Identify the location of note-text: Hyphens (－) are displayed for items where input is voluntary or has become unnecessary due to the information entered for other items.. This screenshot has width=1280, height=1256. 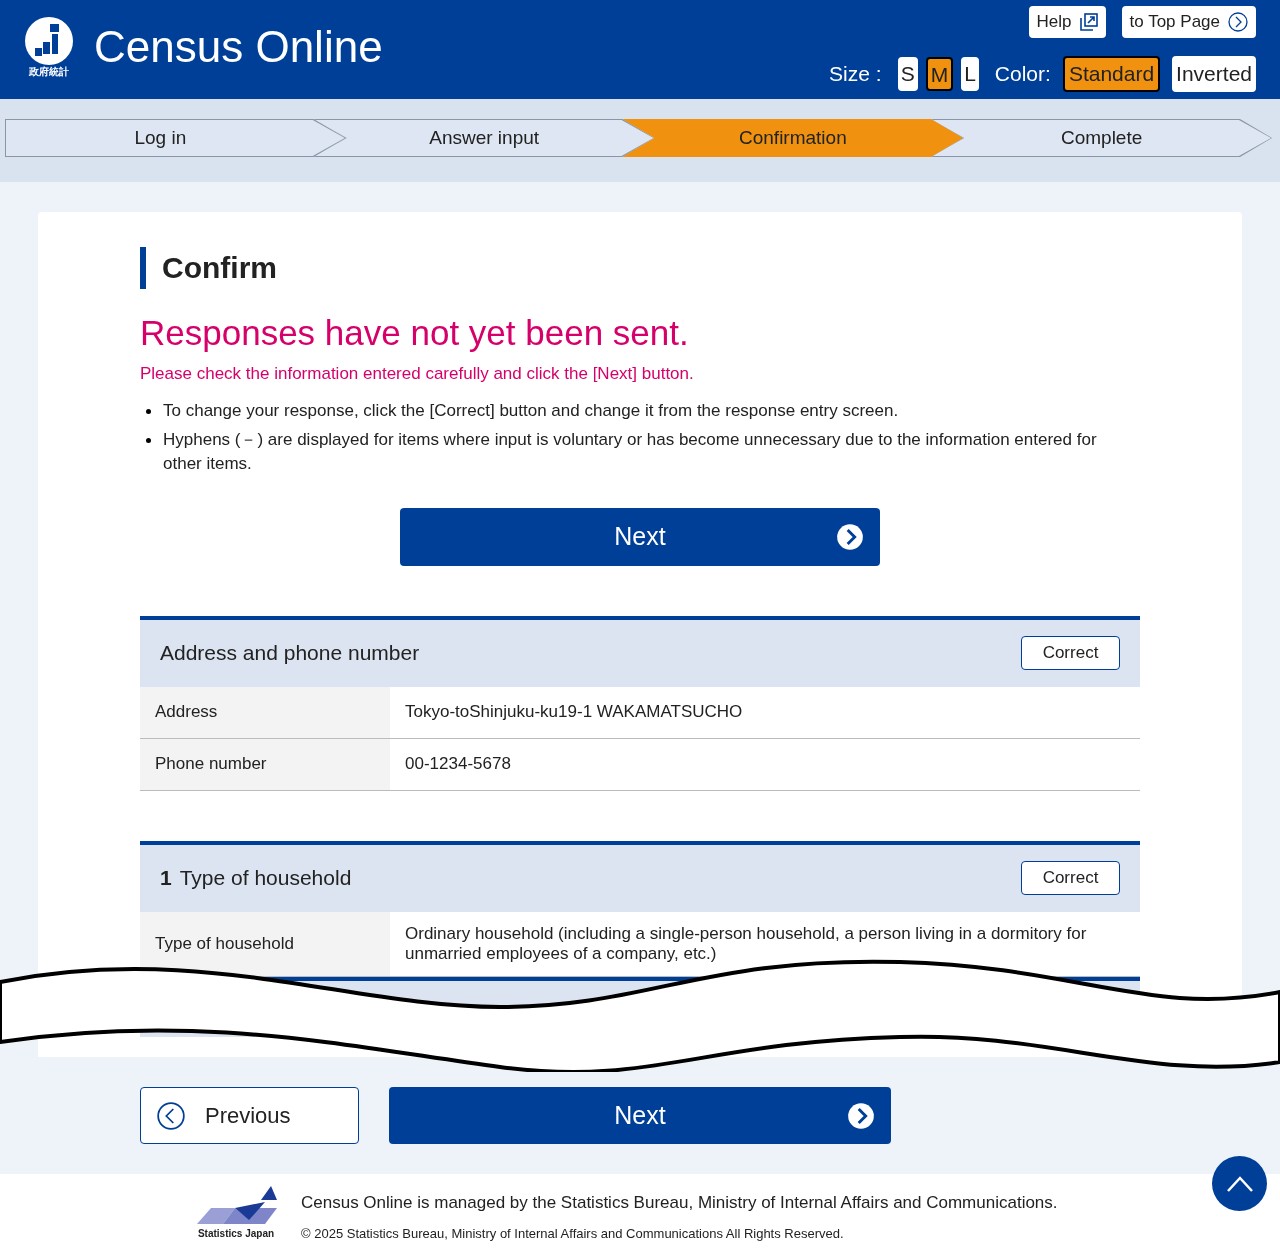
(630, 451).